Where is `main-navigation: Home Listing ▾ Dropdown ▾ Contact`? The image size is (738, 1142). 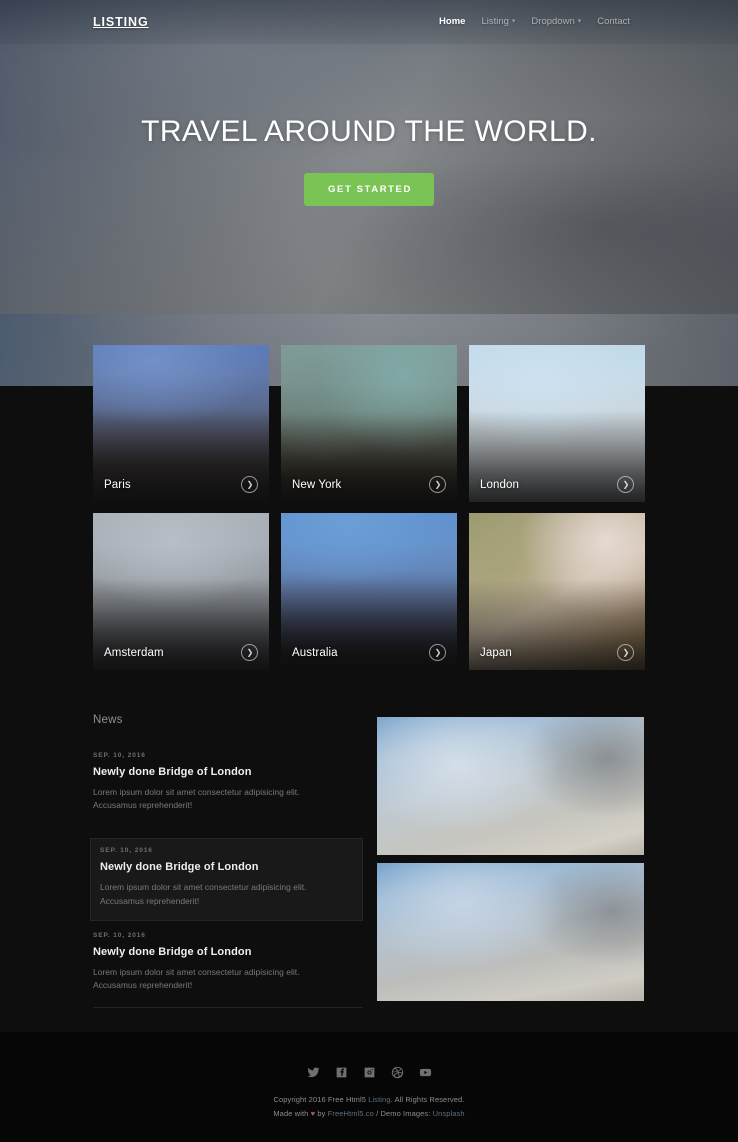
main-navigation: Home Listing ▾ Dropdown ▾ Contact is located at coordinates (534, 21).